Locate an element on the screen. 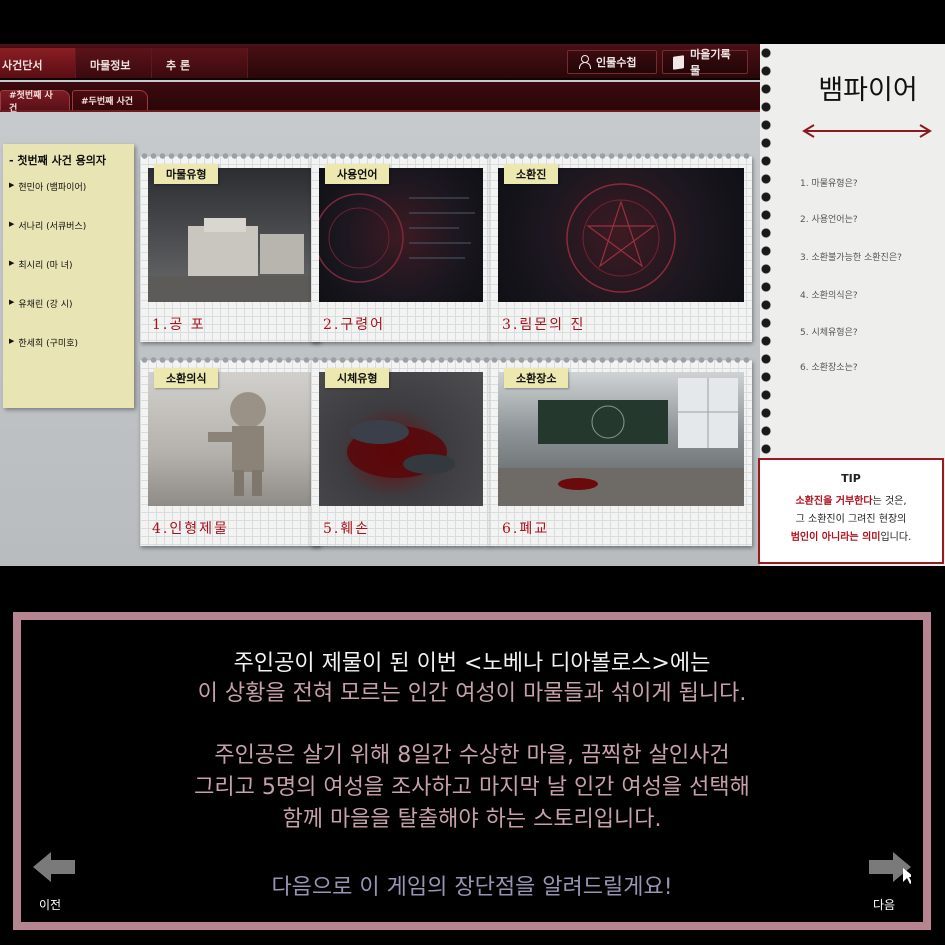 The width and height of the screenshot is (945, 945). dialog-line: 주인공이 제물이 된 이번 <노베나 디아볼로스>에는 is located at coordinates (472, 663).